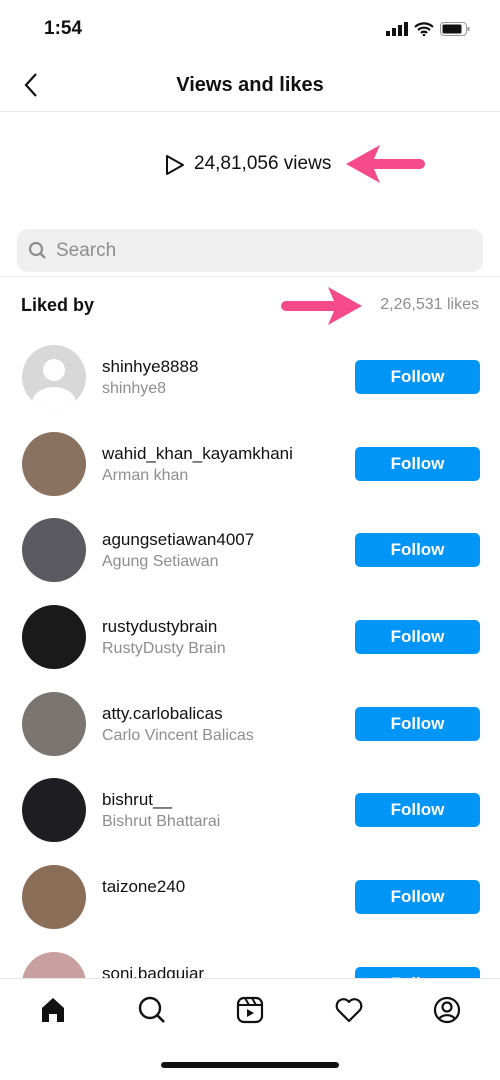  Describe the element at coordinates (250, 465) in the screenshot. I see `list-item: wahid_khan_kayamkhani Arman khan Follow` at that location.